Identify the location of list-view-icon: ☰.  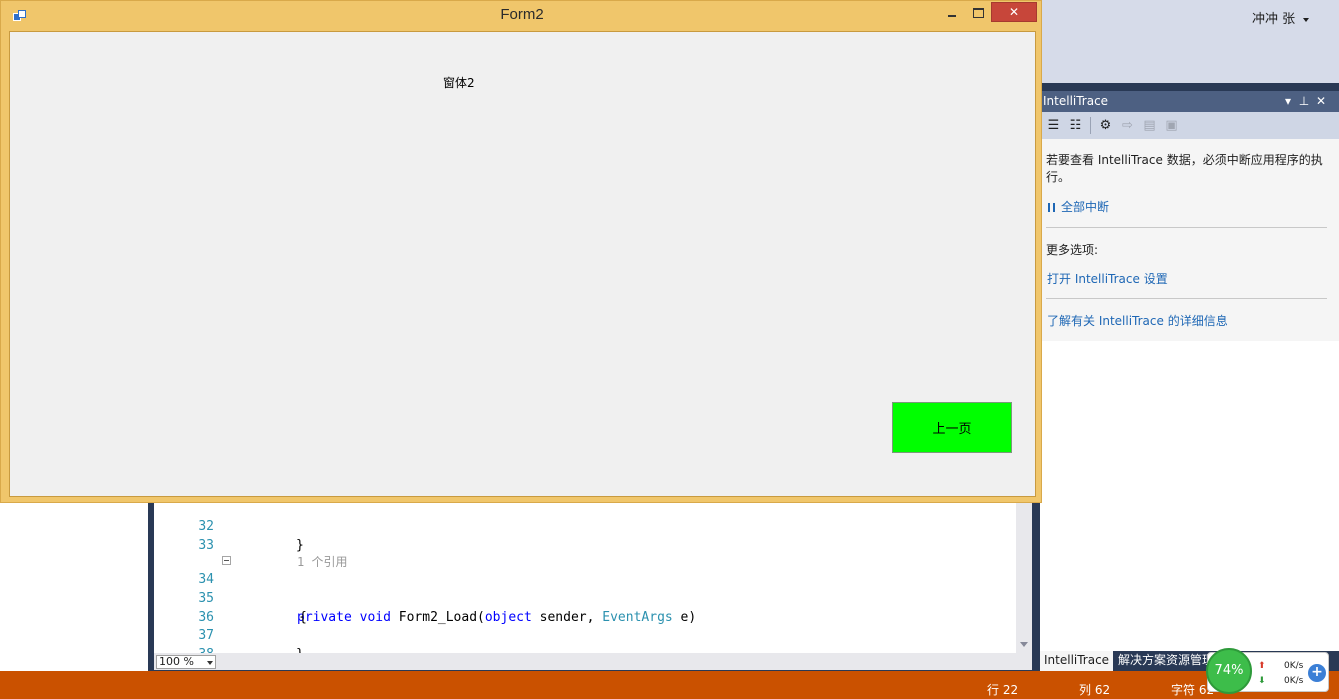
(1053, 125).